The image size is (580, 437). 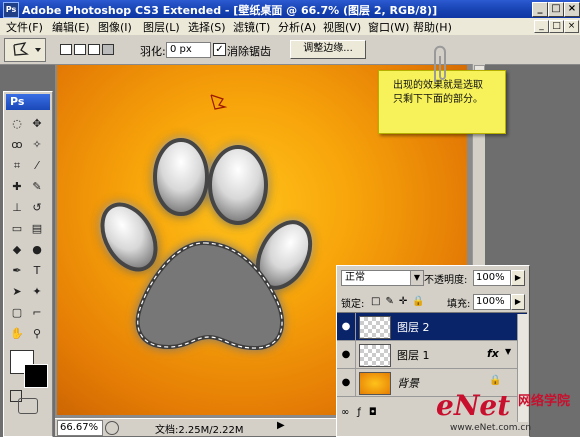 What do you see at coordinates (408, 383) in the screenshot?
I see `layer-name: 背景` at bounding box center [408, 383].